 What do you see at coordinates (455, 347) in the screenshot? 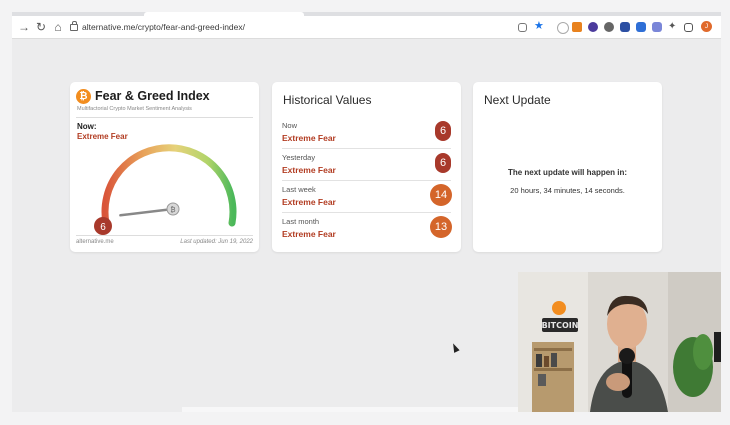
I see `mouse-cursor-icon` at bounding box center [455, 347].